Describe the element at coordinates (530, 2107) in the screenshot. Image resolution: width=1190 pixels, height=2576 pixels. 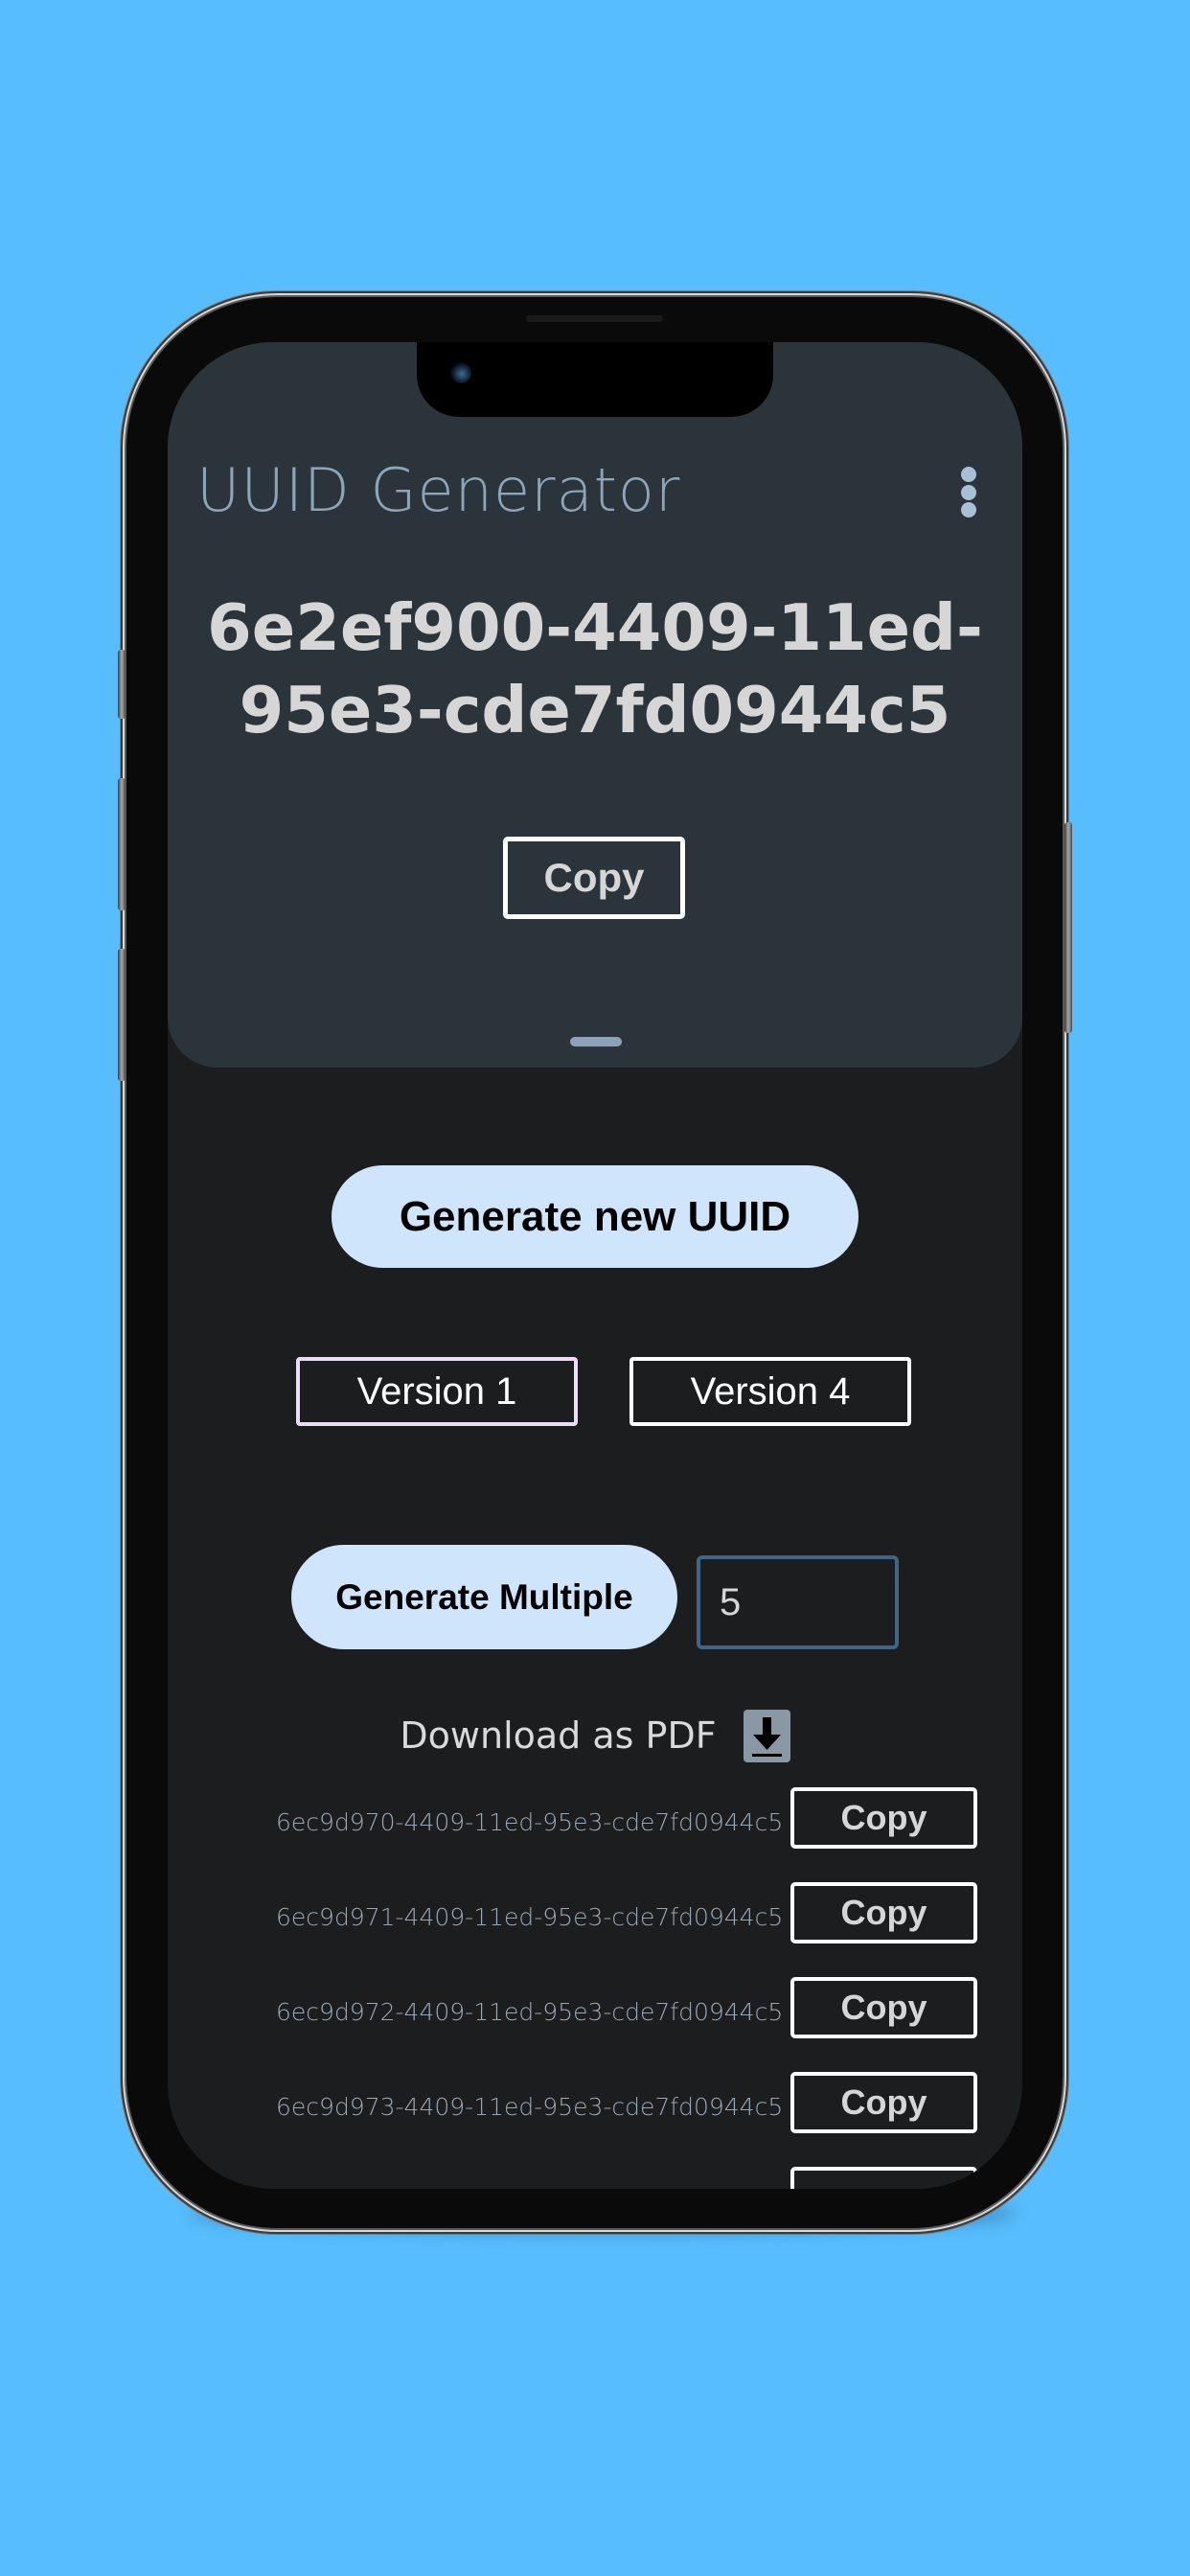
I see `list-item-uuid: 6ec9d973-4409-11ed-95e3-cde7fd0944c5` at that location.